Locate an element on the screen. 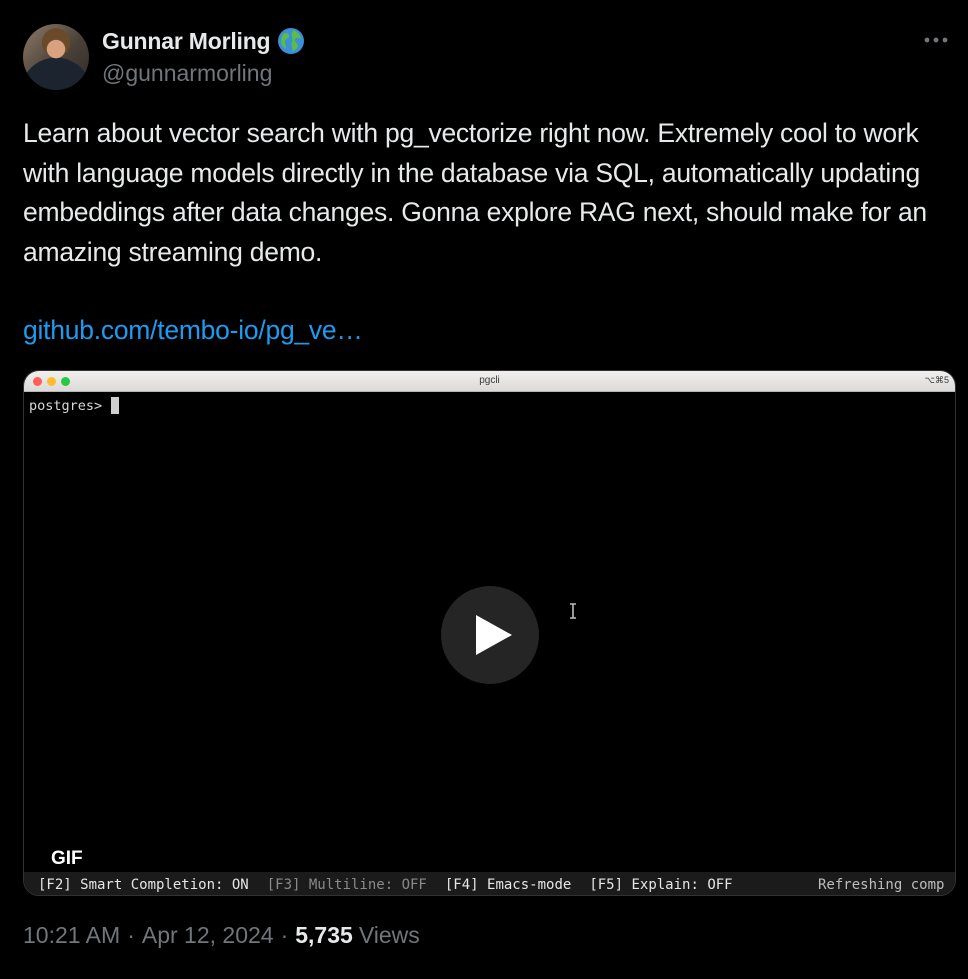 This screenshot has height=979, width=968. avatar is located at coordinates (56, 57).